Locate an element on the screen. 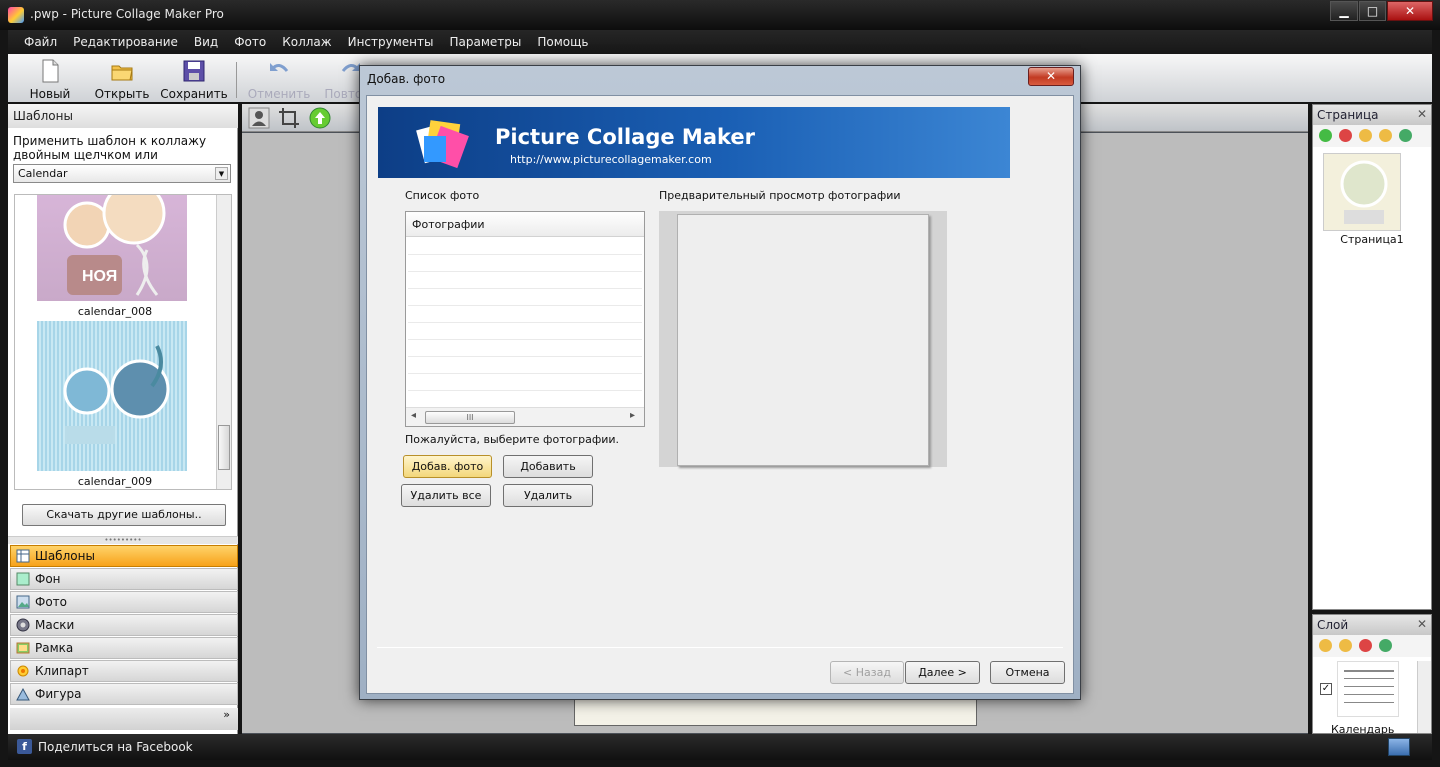  nav-label: Шаблоны is located at coordinates (65, 556).